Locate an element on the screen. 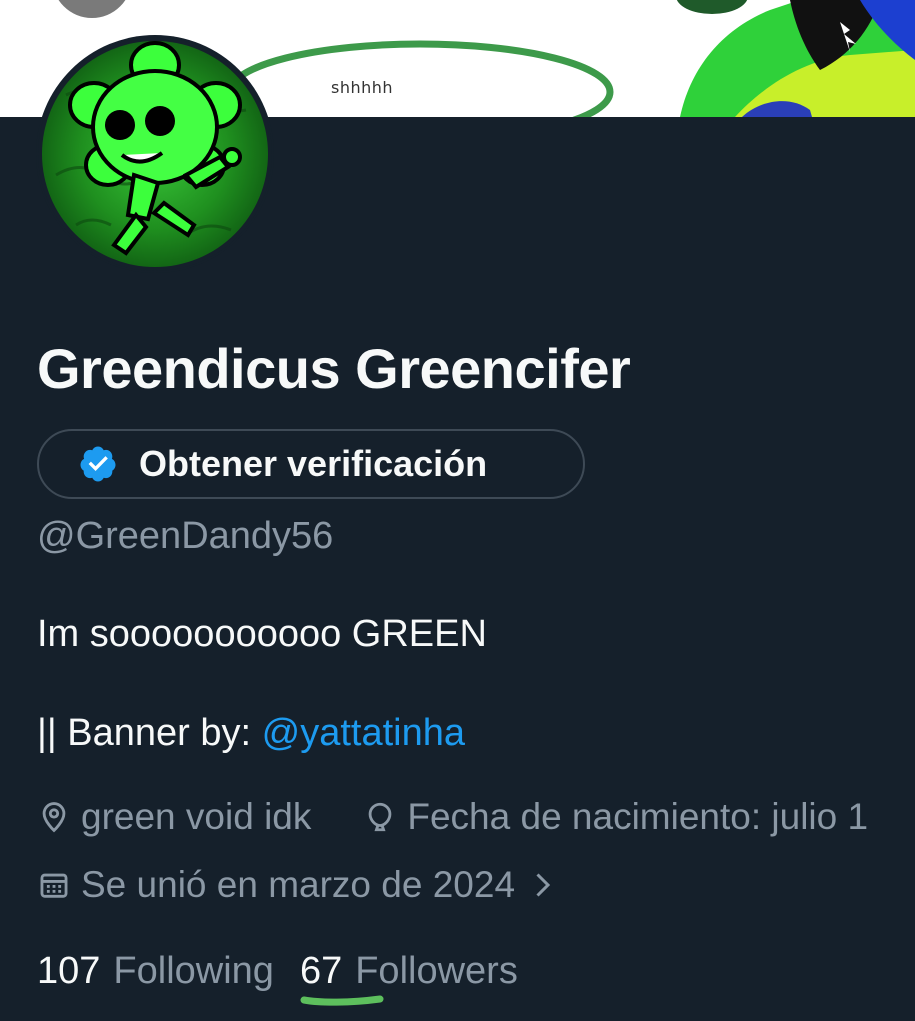 The height and width of the screenshot is (1021, 915). verified-badge-icon is located at coordinates (98, 464).